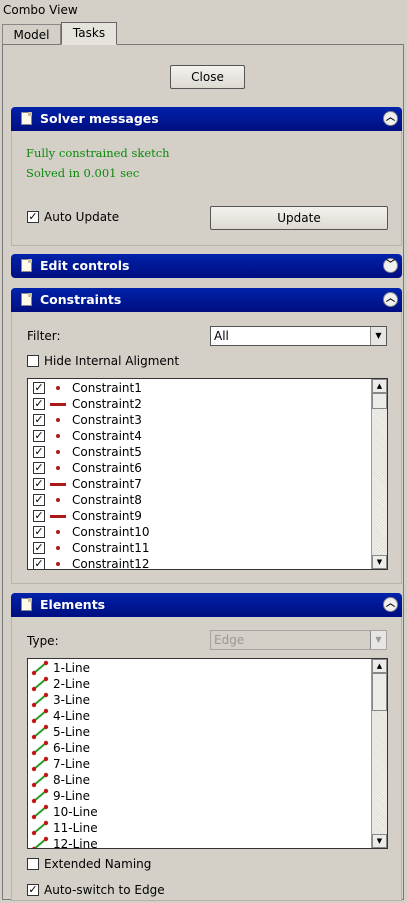  I want to click on constraints-title: Constraints, so click(81, 299).